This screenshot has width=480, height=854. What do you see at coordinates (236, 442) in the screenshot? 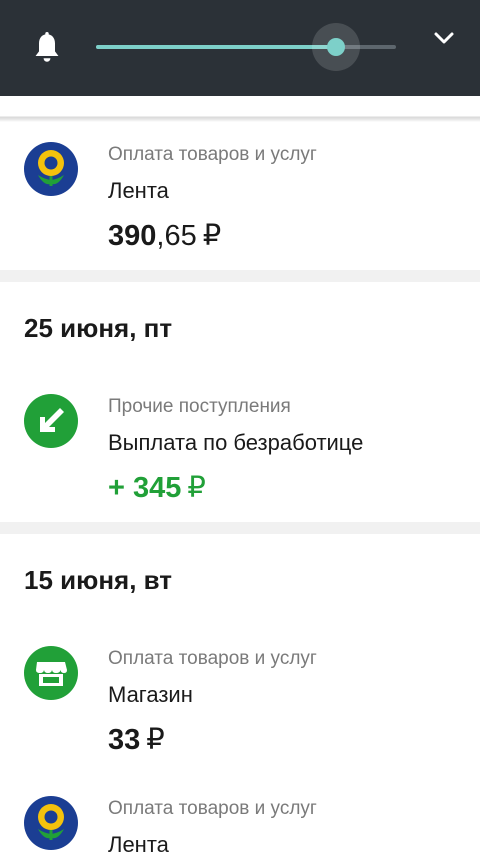
I see `transaction-merchant: Выплата по безработице` at bounding box center [236, 442].